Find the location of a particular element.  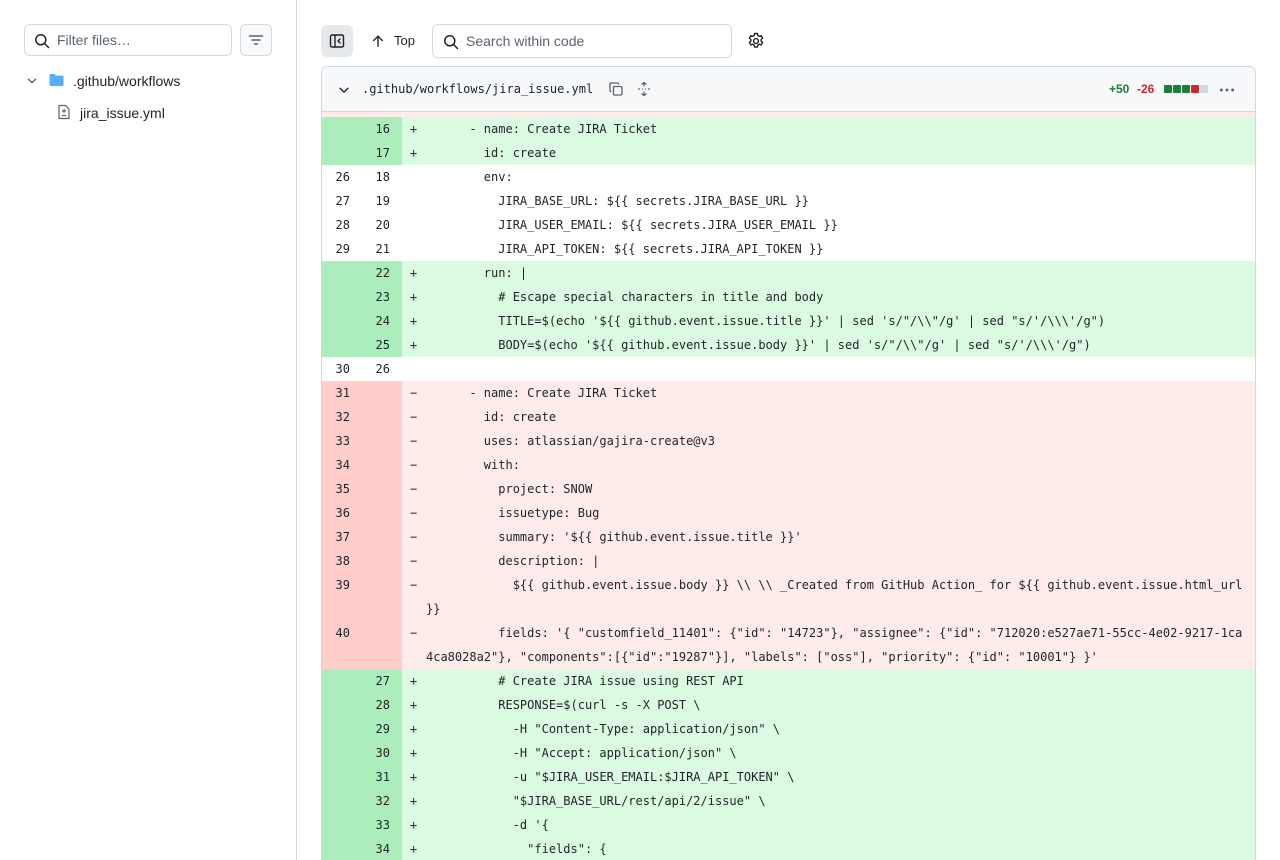

old-line-number: 40 is located at coordinates (362, 645).